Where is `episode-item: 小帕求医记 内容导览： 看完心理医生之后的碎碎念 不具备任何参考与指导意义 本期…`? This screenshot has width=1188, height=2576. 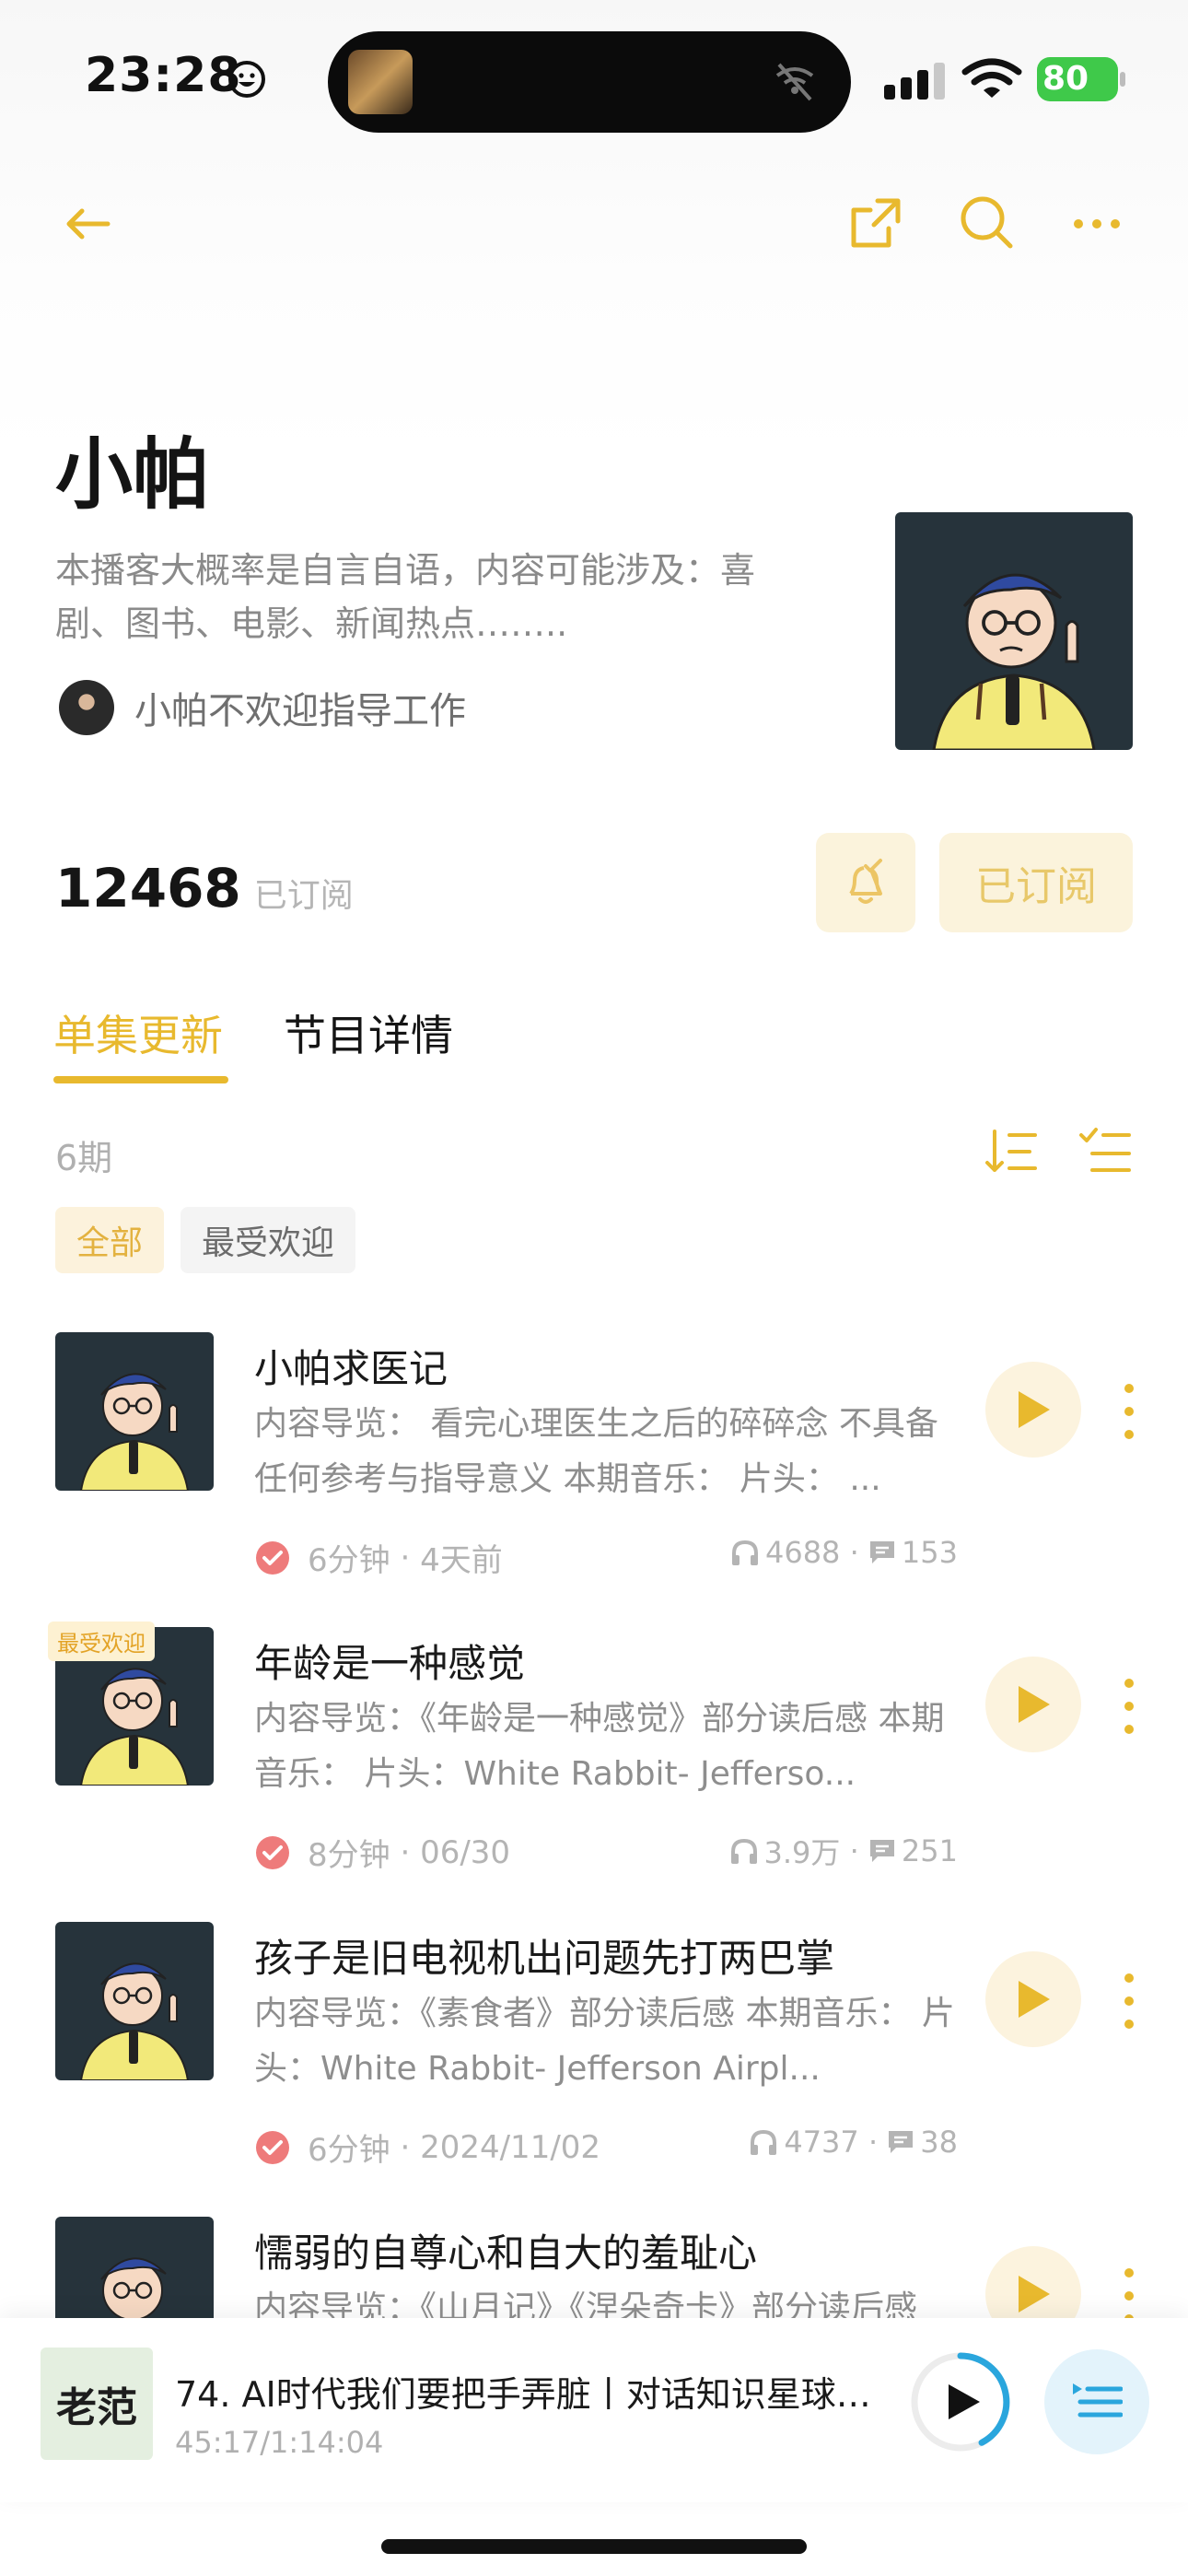
episode-item: 小帕求医记 内容导览： 看完心理医生之后的碎碎念 不具备任何参考与指导意义 本期… is located at coordinates (594, 1479).